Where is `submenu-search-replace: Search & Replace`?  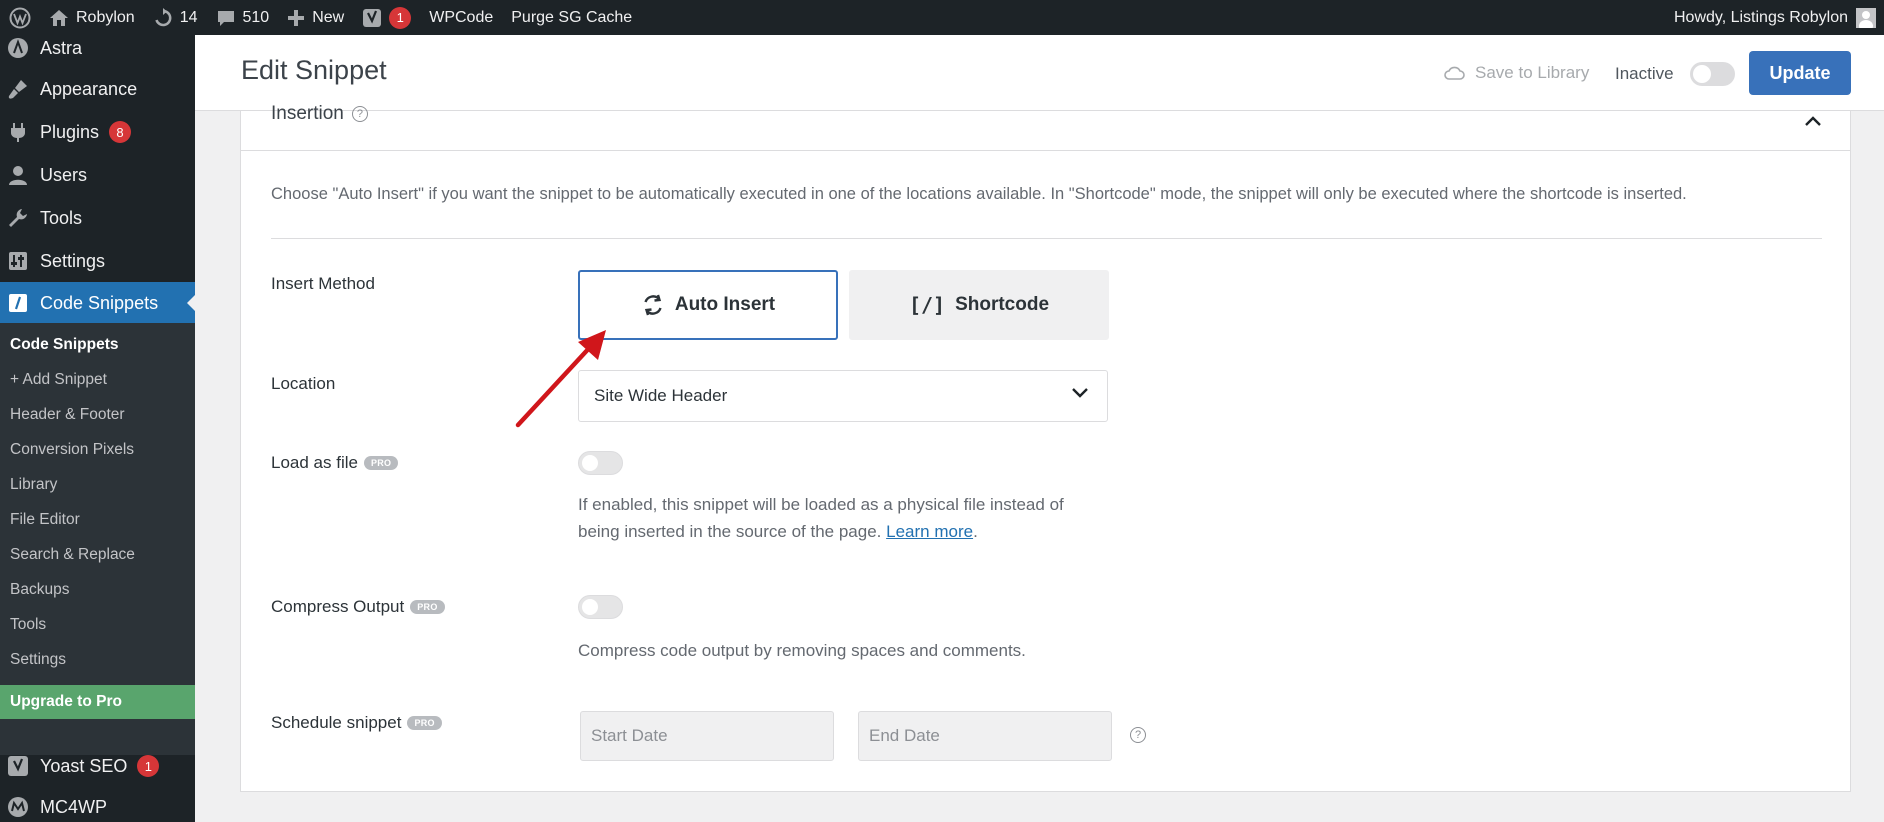 submenu-search-replace: Search & Replace is located at coordinates (72, 555).